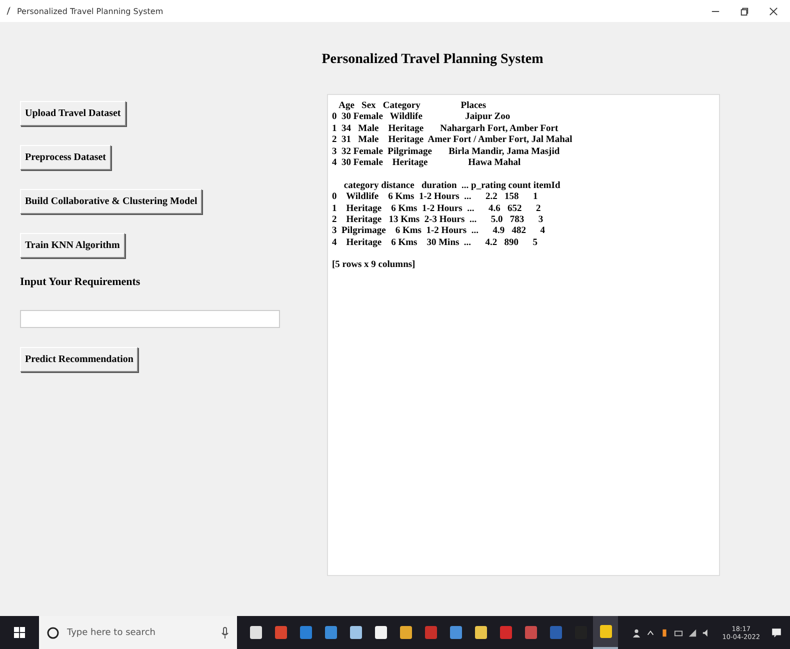  Describe the element at coordinates (432, 60) in the screenshot. I see `app-heading: Personalized Travel Planning System` at that location.